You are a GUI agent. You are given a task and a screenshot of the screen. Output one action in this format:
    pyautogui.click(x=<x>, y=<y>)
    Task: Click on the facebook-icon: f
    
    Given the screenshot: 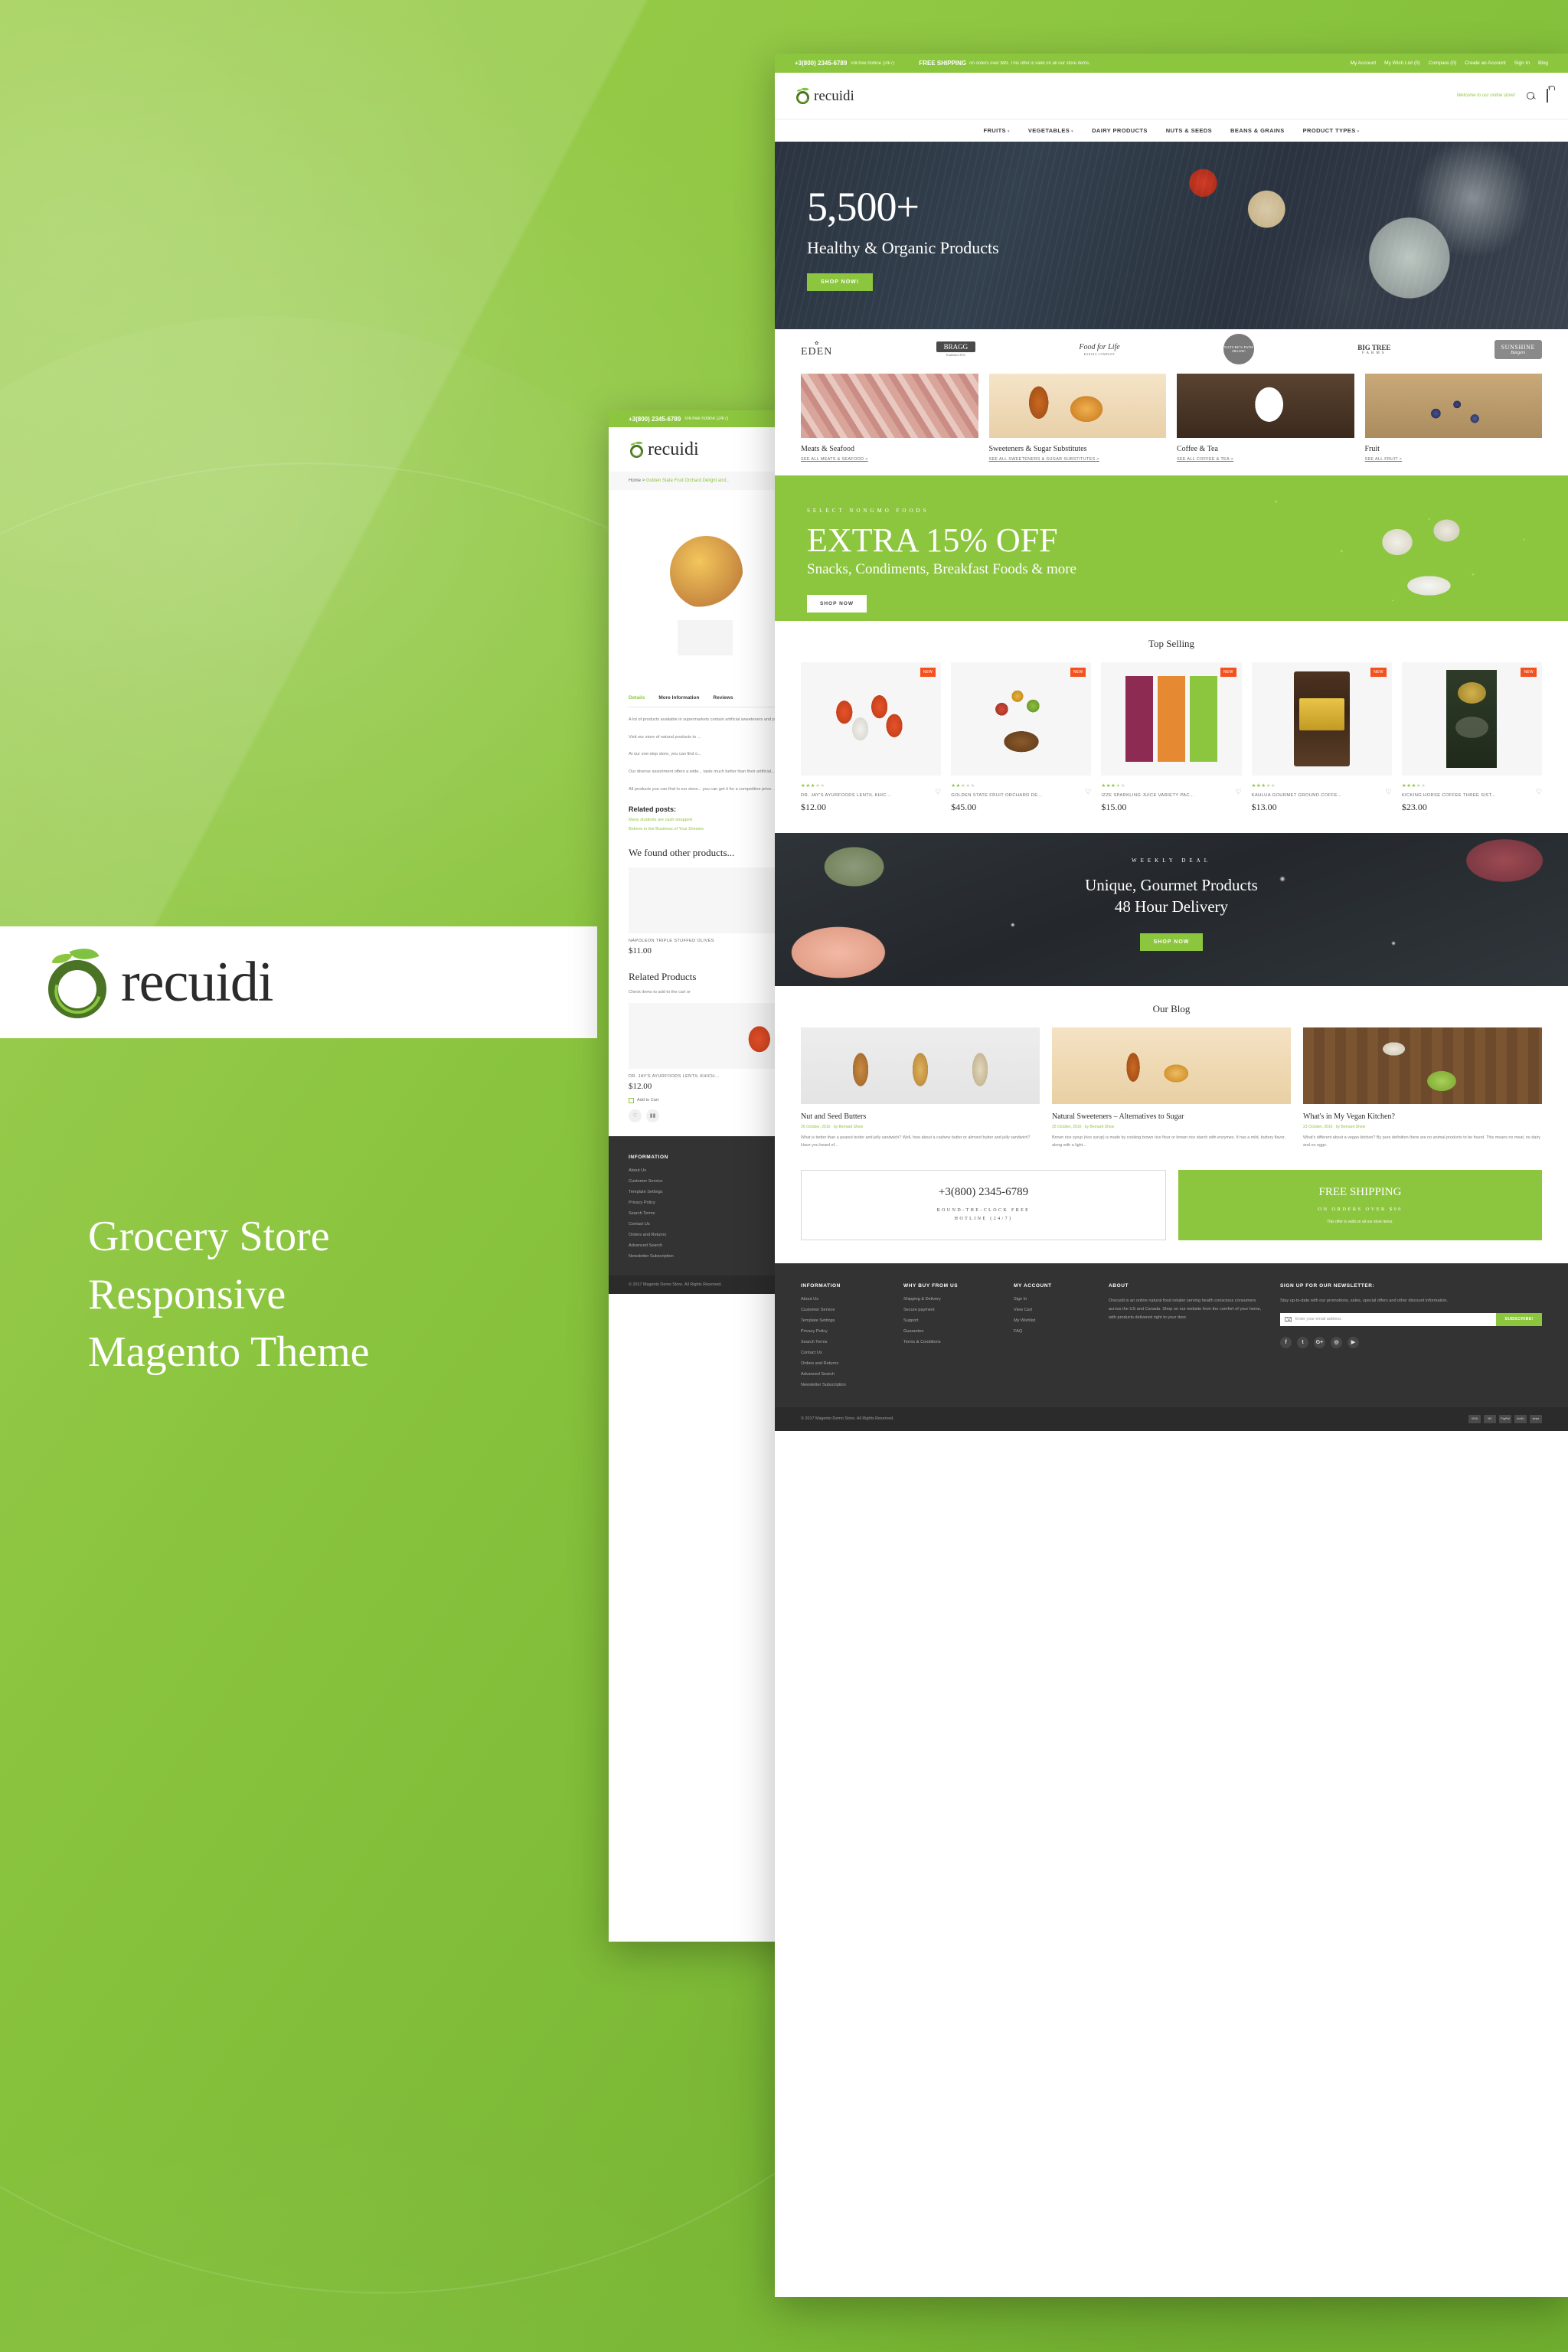 What is the action you would take?
    pyautogui.click(x=1286, y=1342)
    